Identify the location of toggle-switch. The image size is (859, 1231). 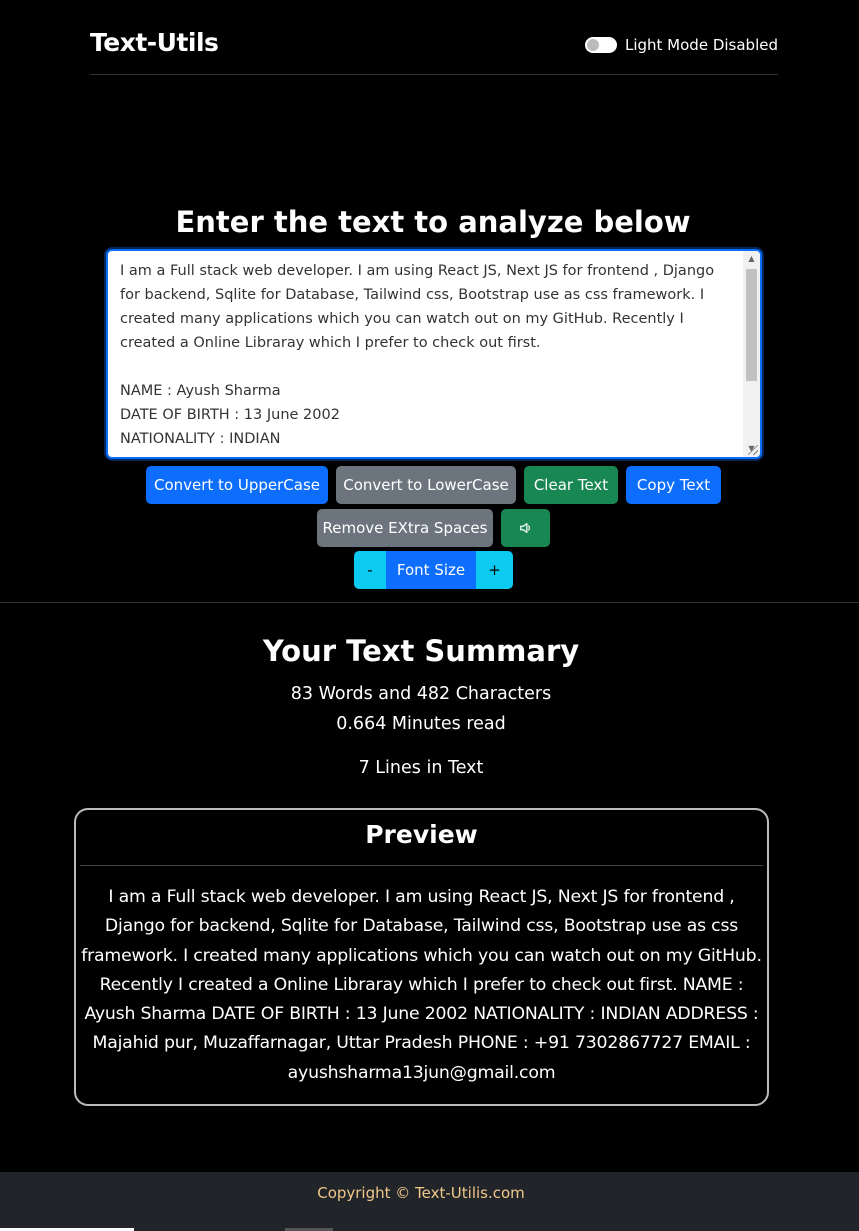
(600, 45).